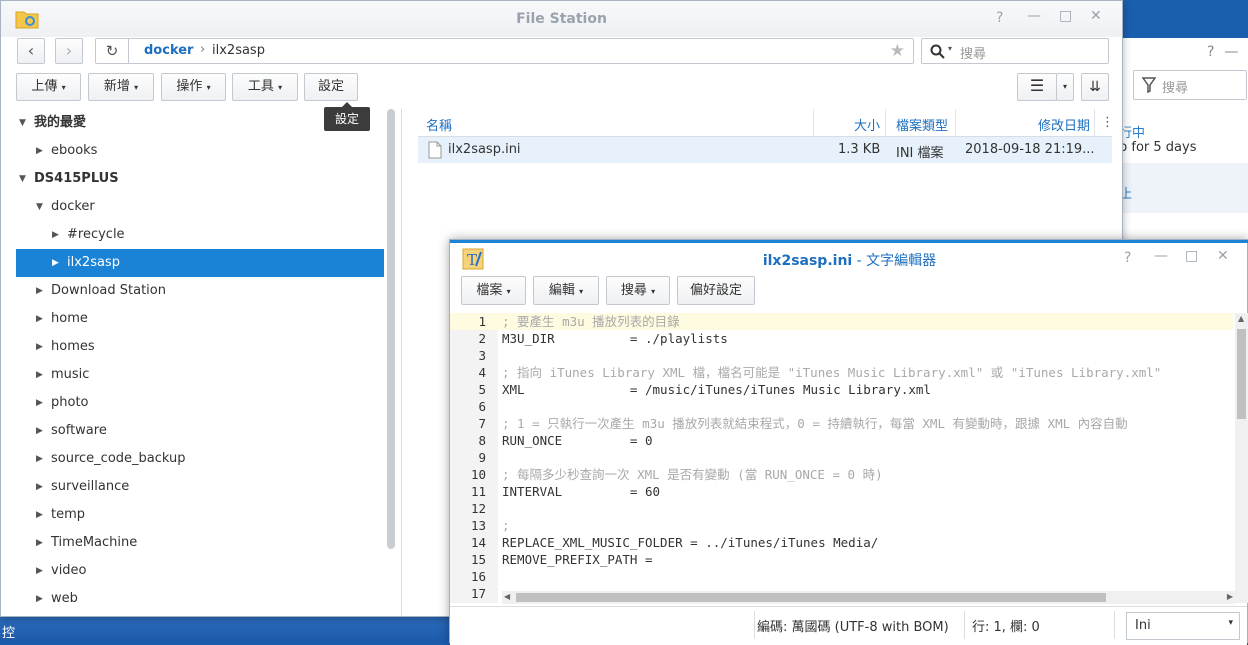 This screenshot has height=645, width=1248. Describe the element at coordinates (391, 329) in the screenshot. I see `tree-scrollbar` at that location.